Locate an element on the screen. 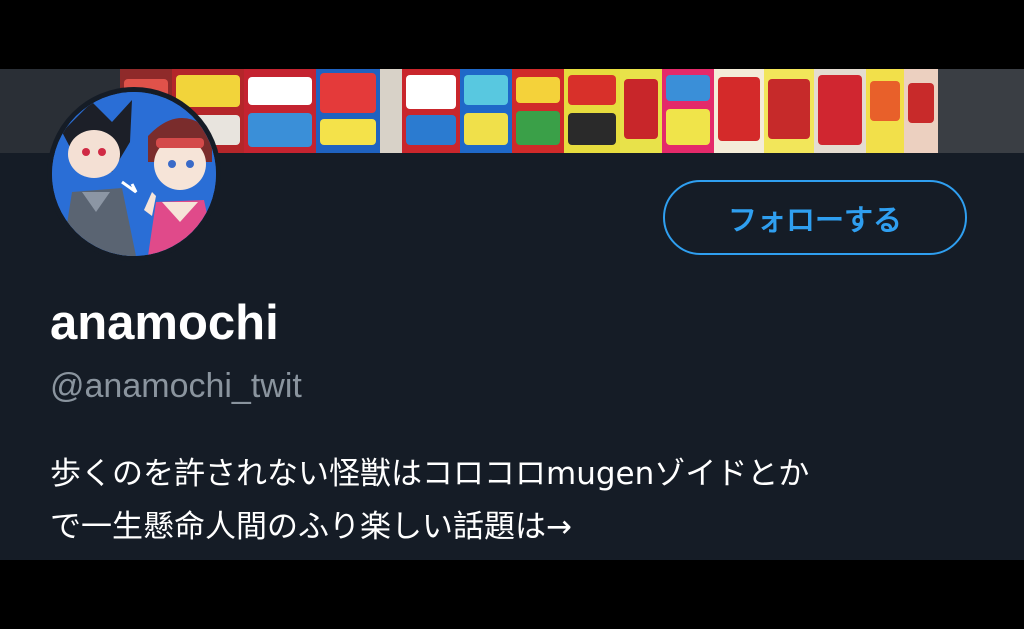  follow-button: フォローする is located at coordinates (815, 217).